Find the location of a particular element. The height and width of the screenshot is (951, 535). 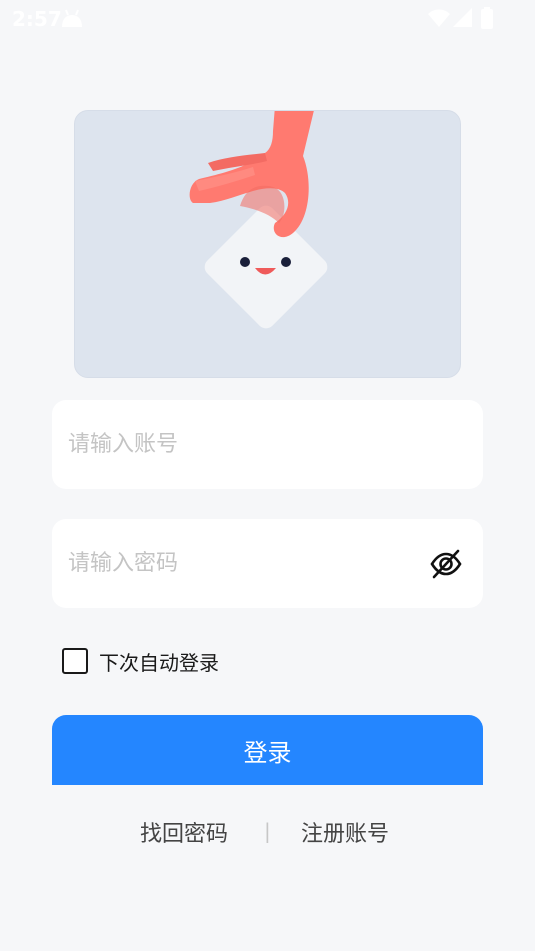

wifi-icon is located at coordinates (439, 20).